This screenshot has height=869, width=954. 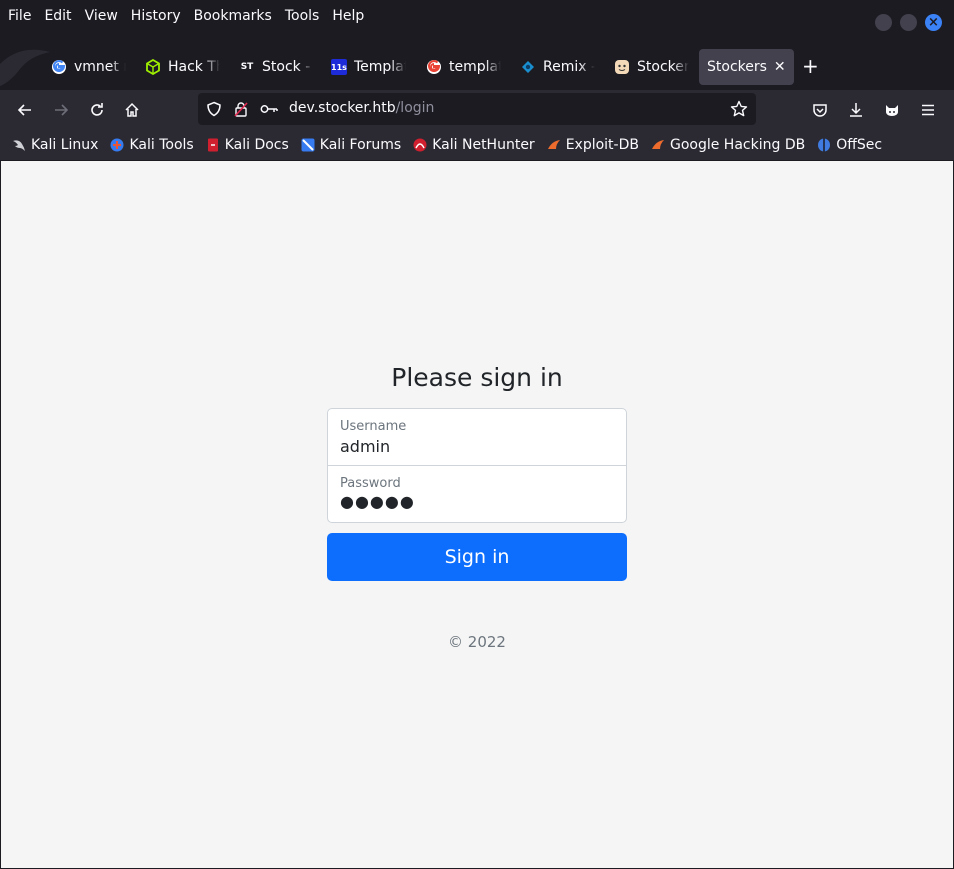 What do you see at coordinates (657, 144) in the screenshot?
I see `ghdb-icon` at bounding box center [657, 144].